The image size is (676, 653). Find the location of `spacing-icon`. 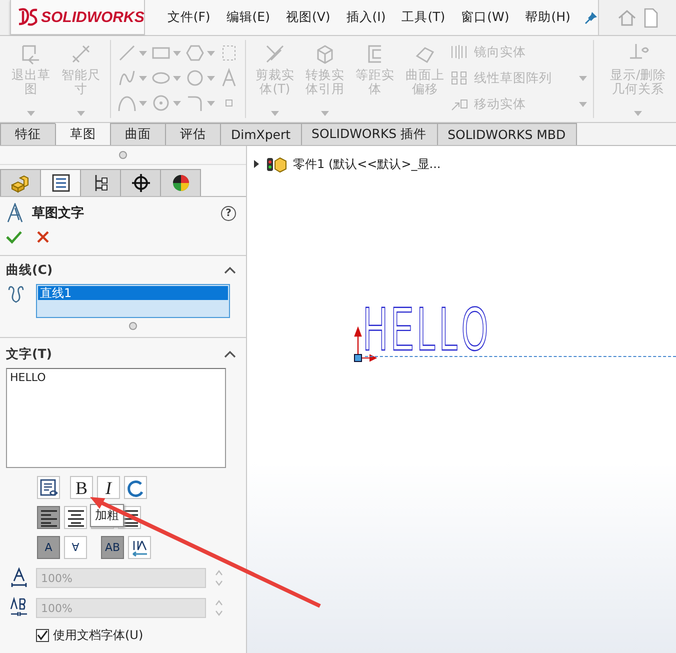

spacing-icon is located at coordinates (19, 608).